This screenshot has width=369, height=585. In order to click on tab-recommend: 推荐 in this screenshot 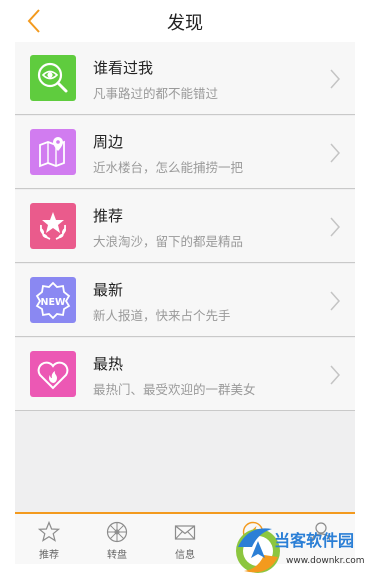, I will do `click(49, 539)`.